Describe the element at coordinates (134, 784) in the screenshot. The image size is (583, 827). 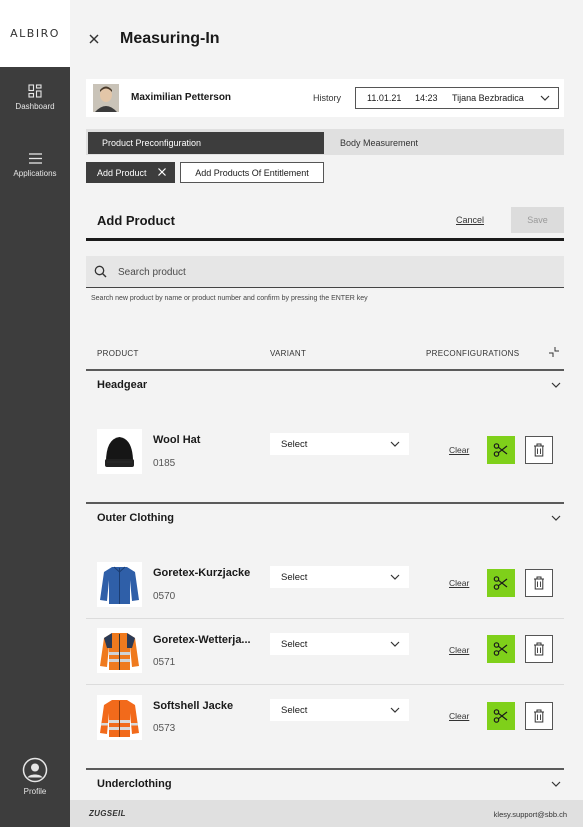
I see `category-underclothing: Underclothing` at that location.